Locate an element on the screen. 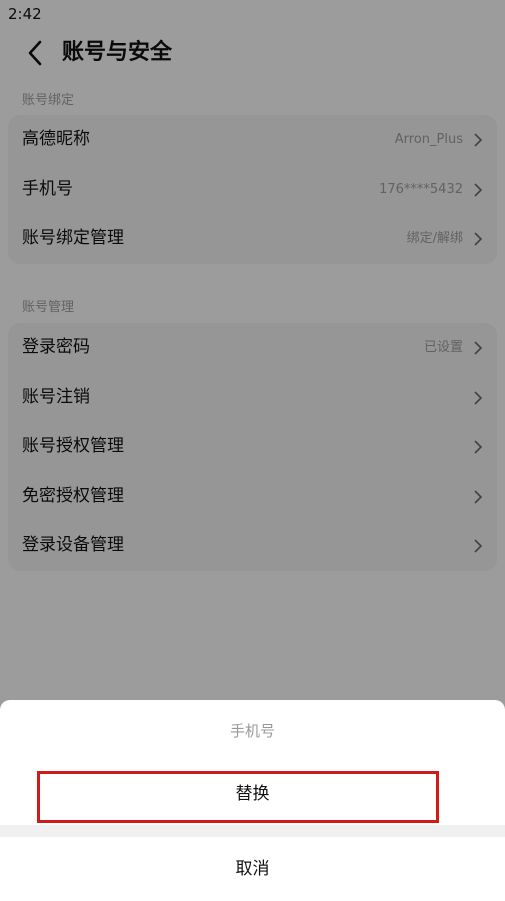  replace-button: 替换 is located at coordinates (252, 794).